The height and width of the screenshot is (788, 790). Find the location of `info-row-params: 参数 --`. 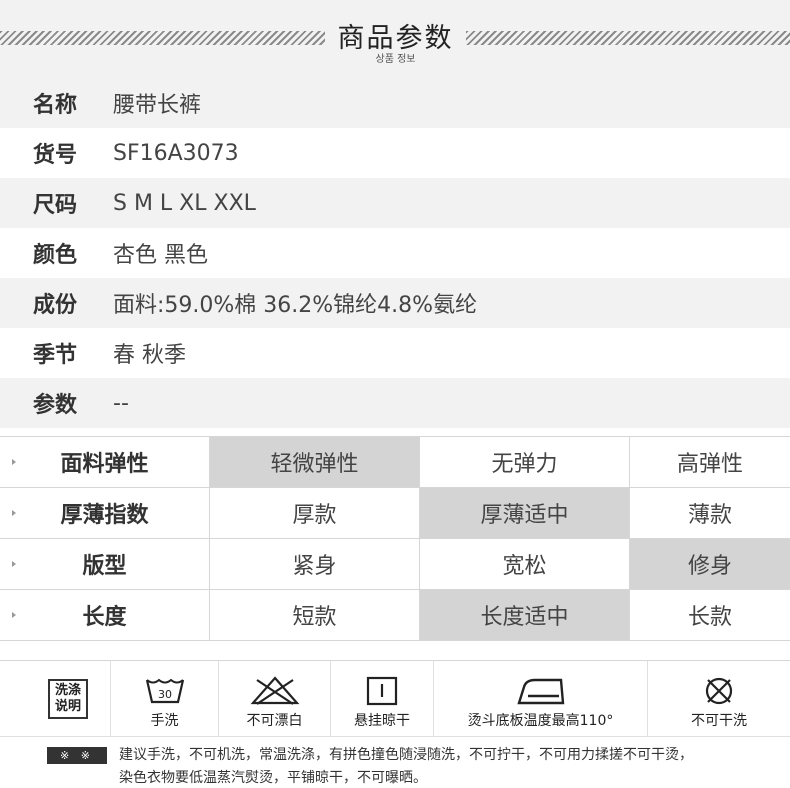

info-row-params: 参数 -- is located at coordinates (395, 403).